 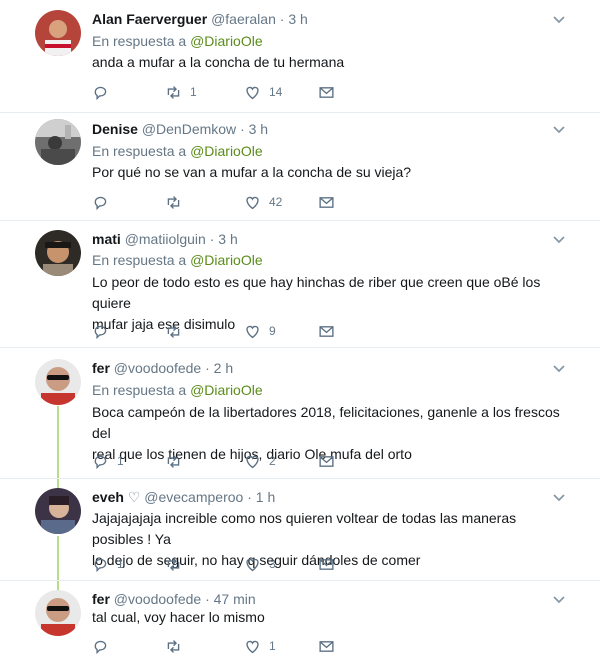 What do you see at coordinates (222, 461) in the screenshot?
I see `tweet-actions: 1 2` at bounding box center [222, 461].